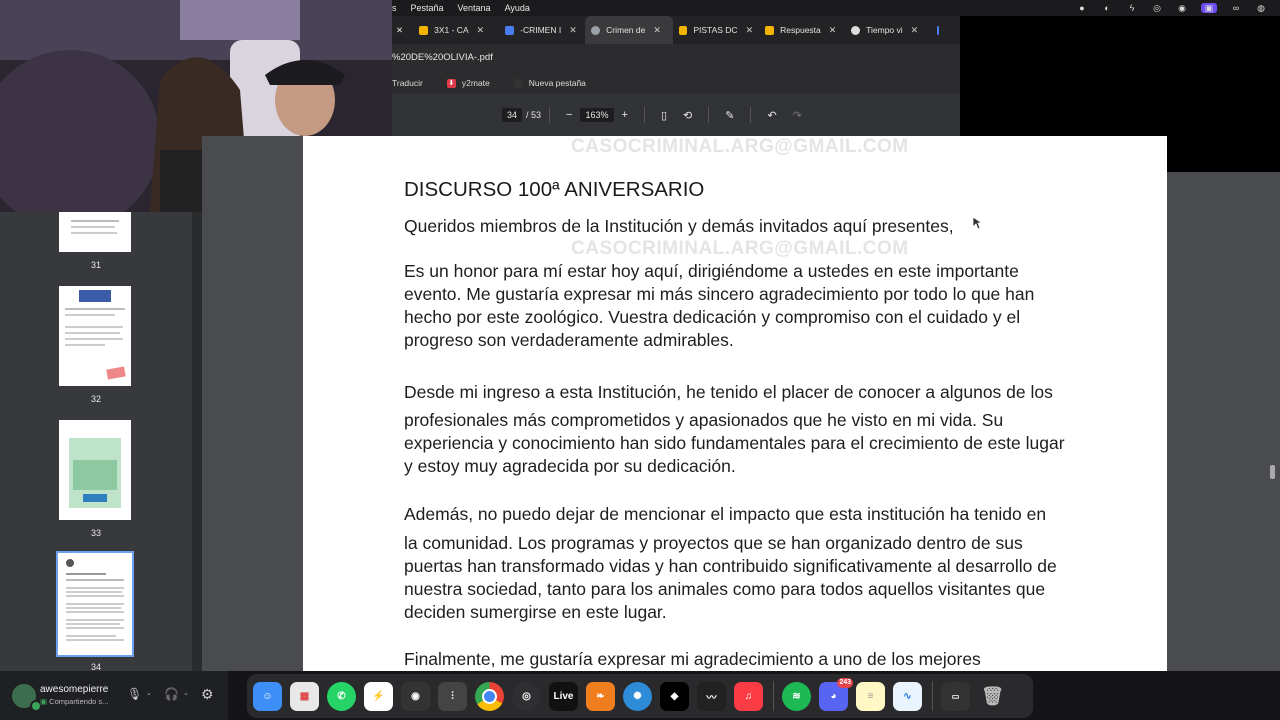 The image size is (1280, 720). I want to click on gear-icon: ⚙, so click(207, 694).